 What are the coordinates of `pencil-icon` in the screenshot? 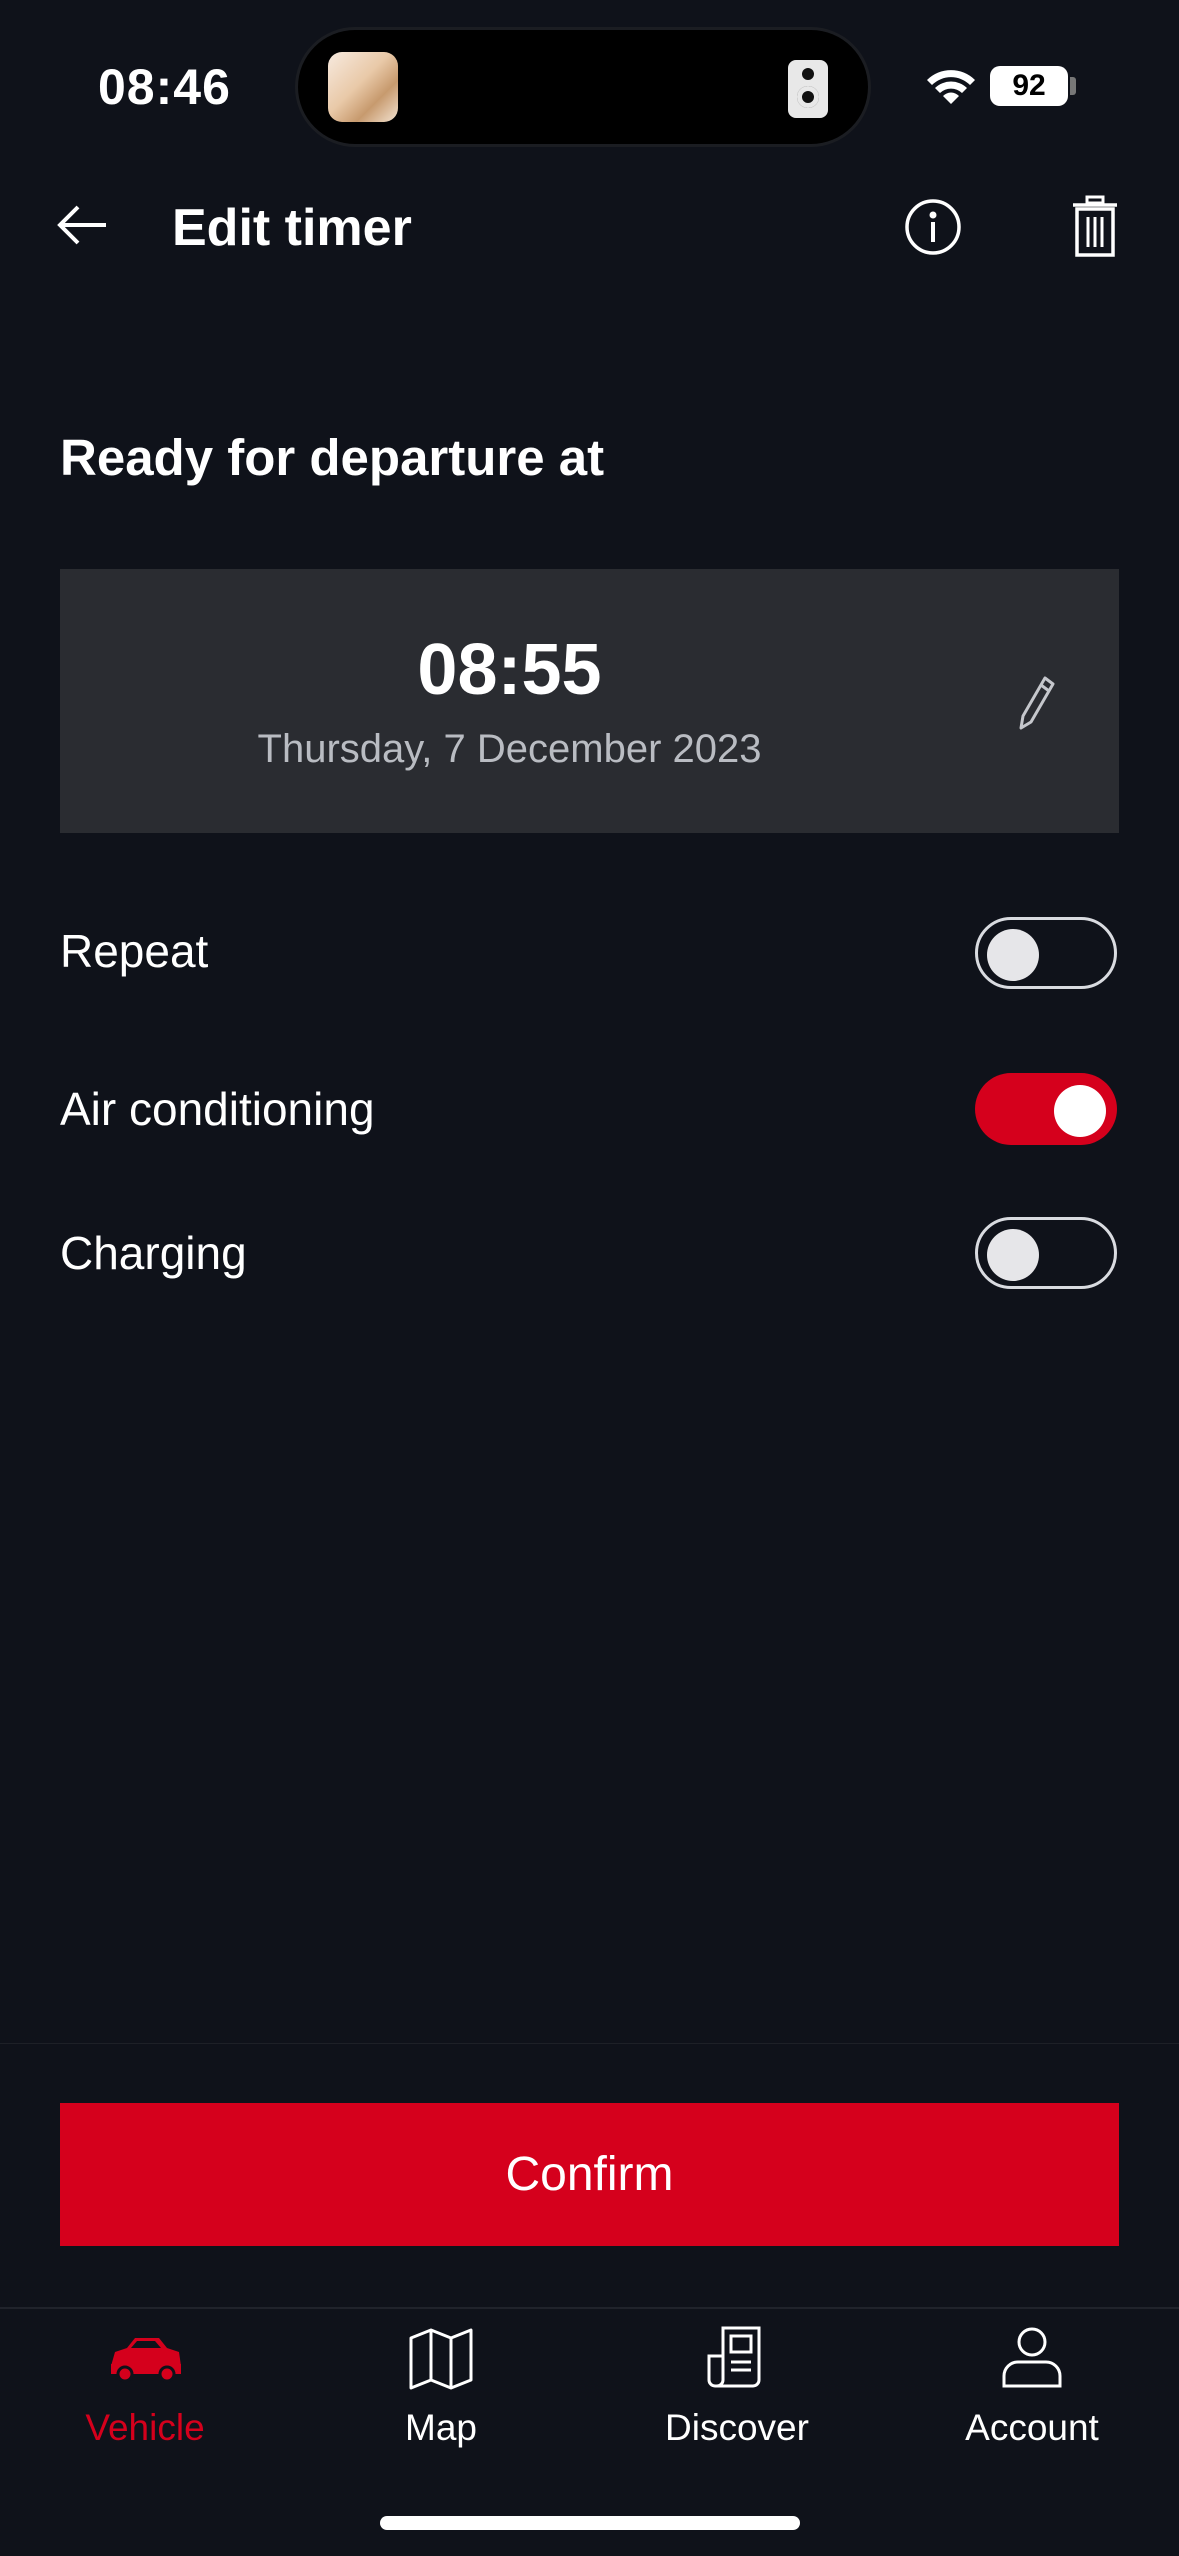 It's located at (1037, 702).